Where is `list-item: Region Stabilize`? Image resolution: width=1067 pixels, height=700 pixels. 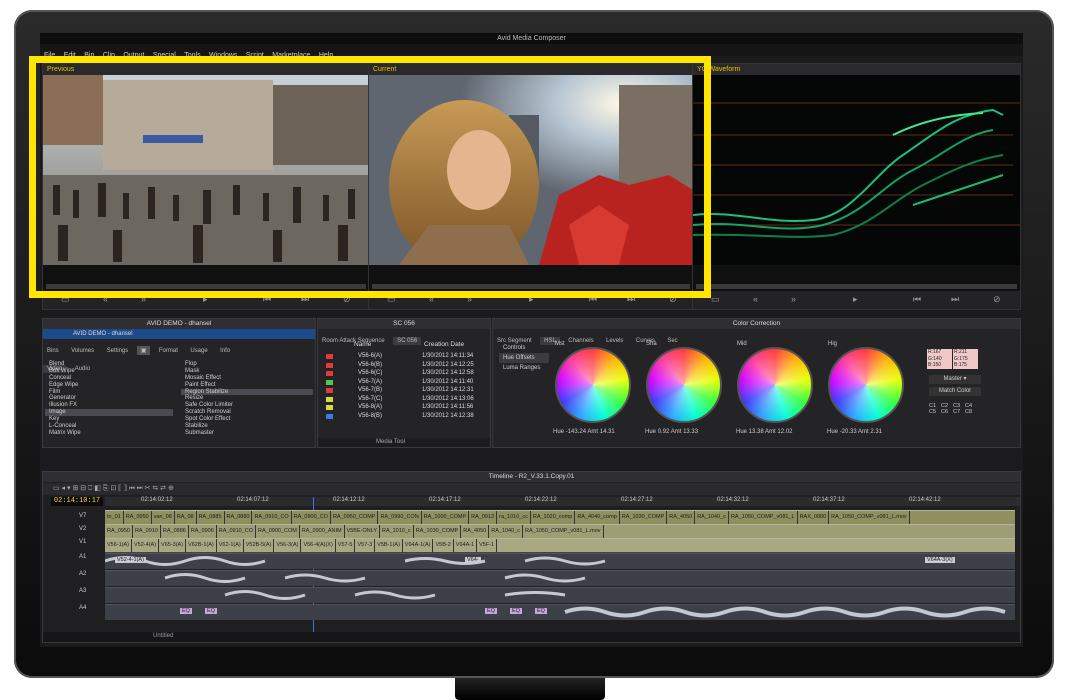 list-item: Region Stabilize is located at coordinates (247, 392).